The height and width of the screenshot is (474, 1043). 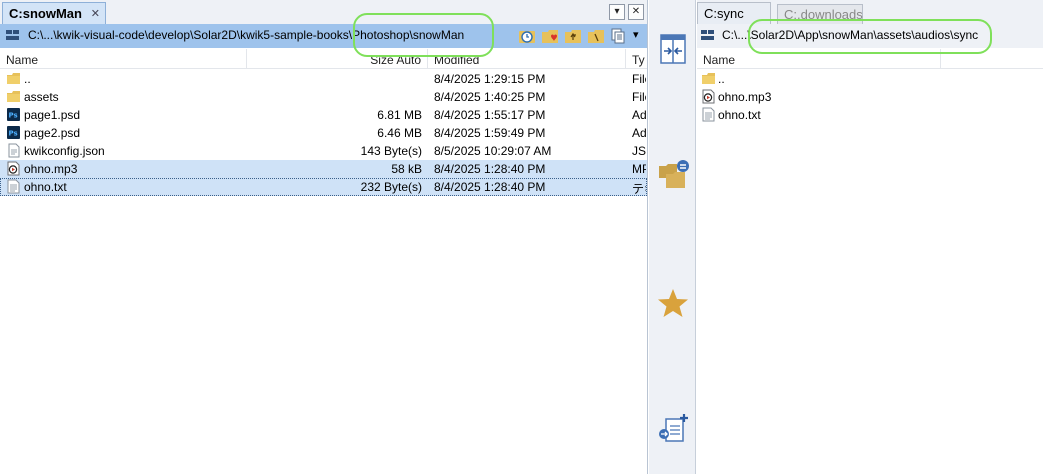 What do you see at coordinates (617, 12) in the screenshot?
I see `pane-menu-button: ▾` at bounding box center [617, 12].